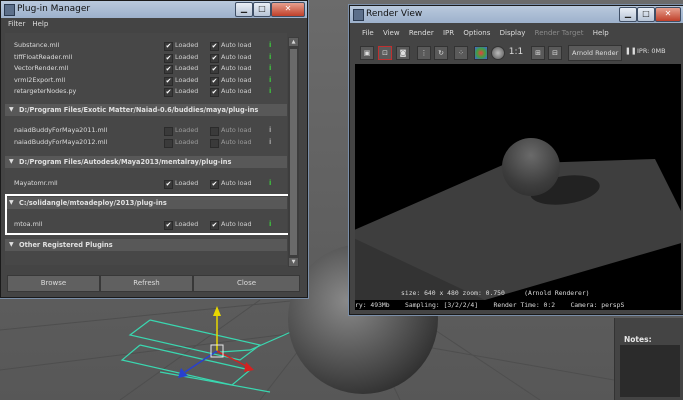  I want to click on menu-options: Options, so click(476, 33).